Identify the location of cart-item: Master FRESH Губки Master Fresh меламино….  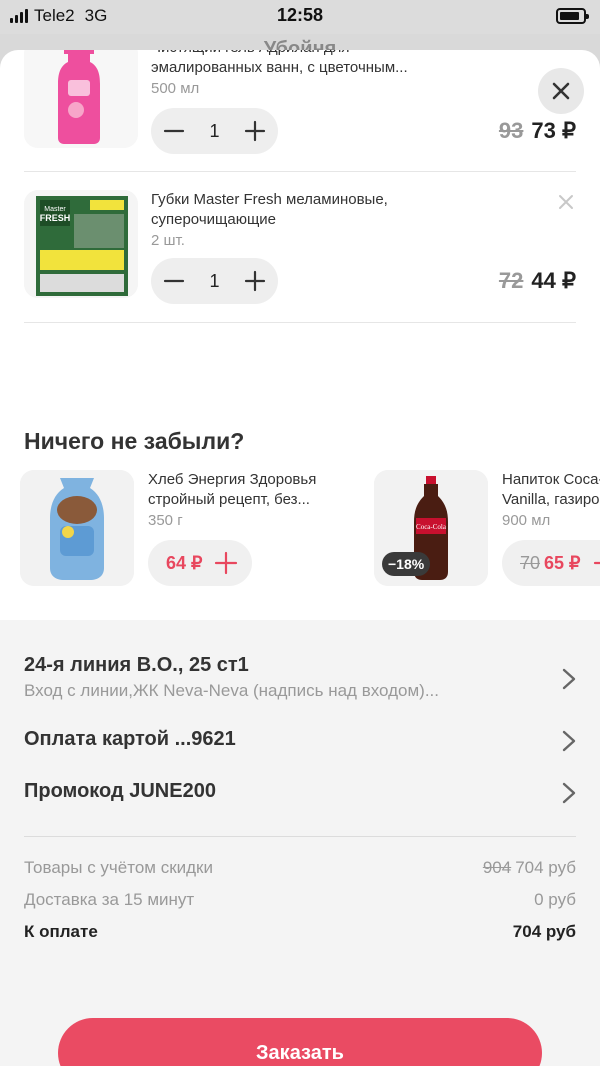
(300, 255).